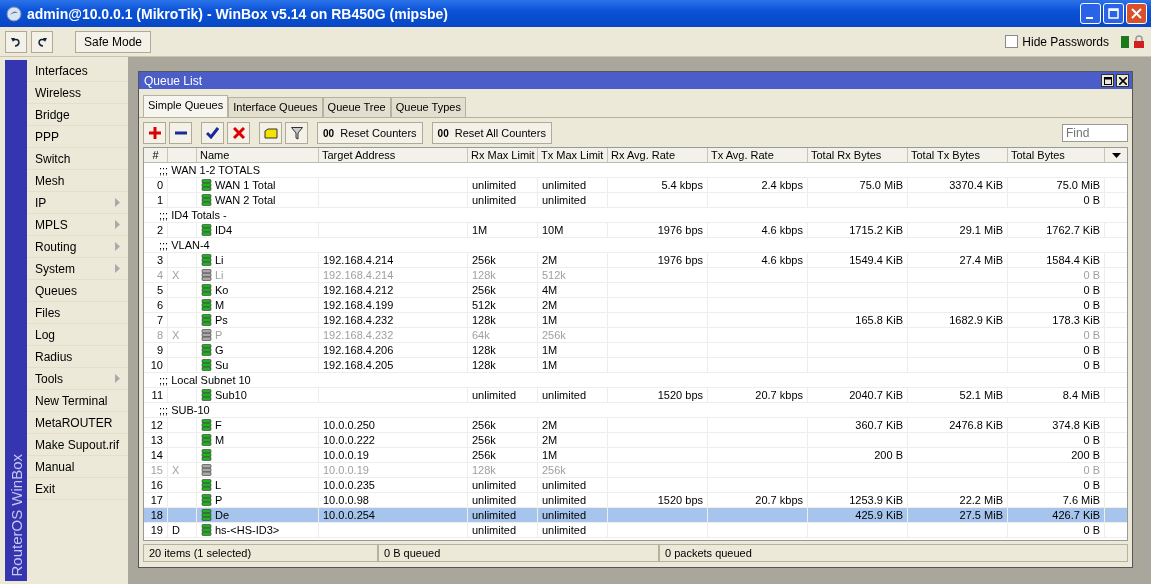 The width and height of the screenshot is (1151, 584). What do you see at coordinates (212, 133) in the screenshot?
I see `enable-button` at bounding box center [212, 133].